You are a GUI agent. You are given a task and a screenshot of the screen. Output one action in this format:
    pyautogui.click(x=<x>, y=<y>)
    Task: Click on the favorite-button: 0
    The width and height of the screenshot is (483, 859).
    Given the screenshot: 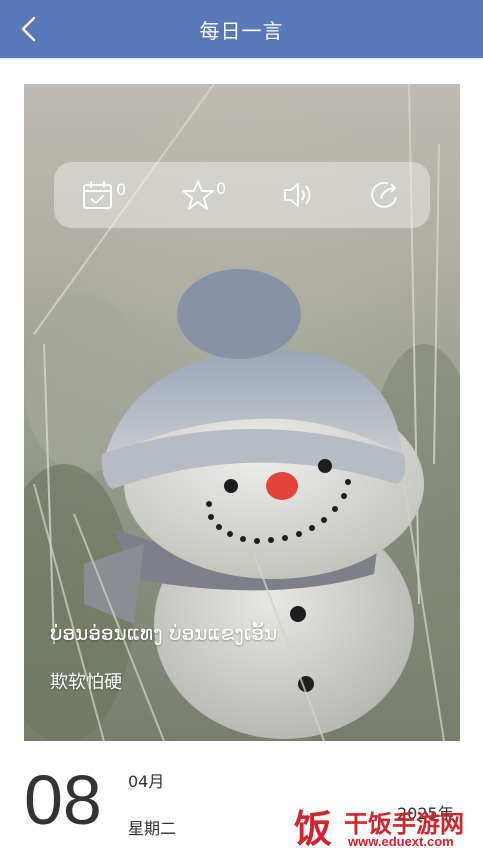 What is the action you would take?
    pyautogui.click(x=204, y=195)
    